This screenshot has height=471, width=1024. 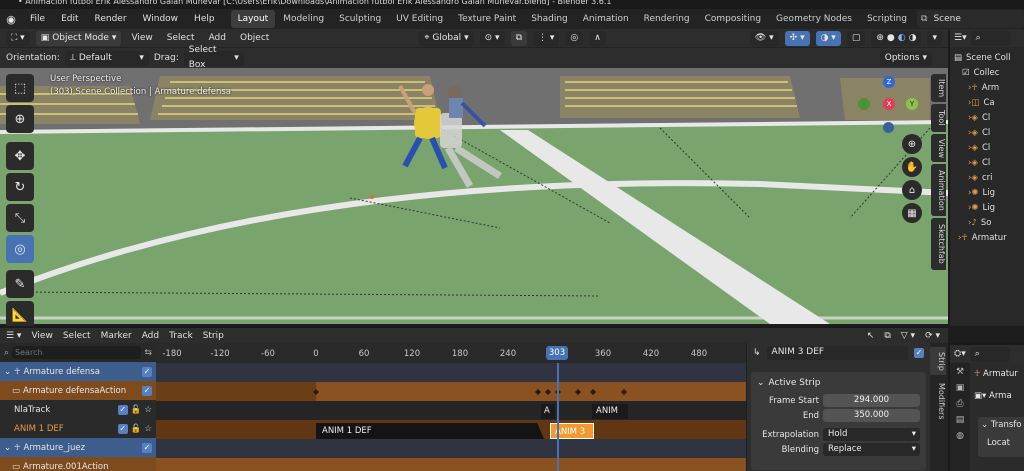 I want to click on view-layer-tab-icon: ▤, so click(x=960, y=420).